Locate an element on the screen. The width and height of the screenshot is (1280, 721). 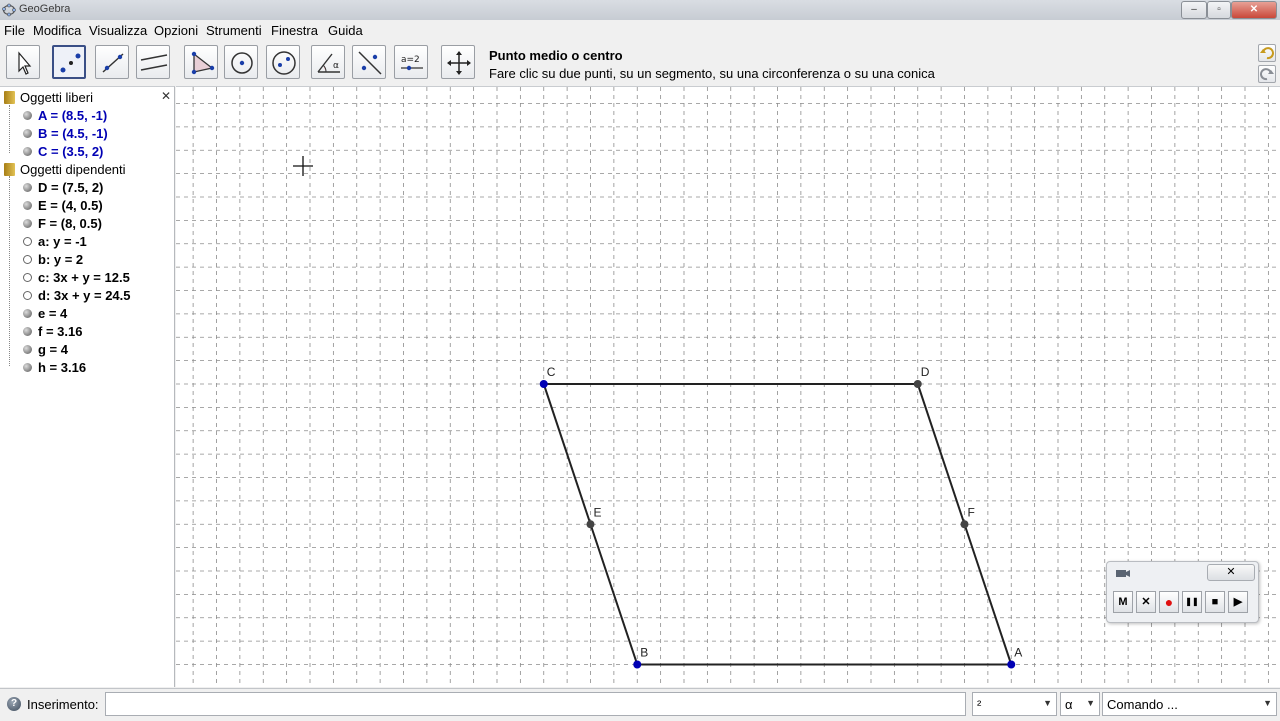
undo-icon is located at coordinates (1267, 53).